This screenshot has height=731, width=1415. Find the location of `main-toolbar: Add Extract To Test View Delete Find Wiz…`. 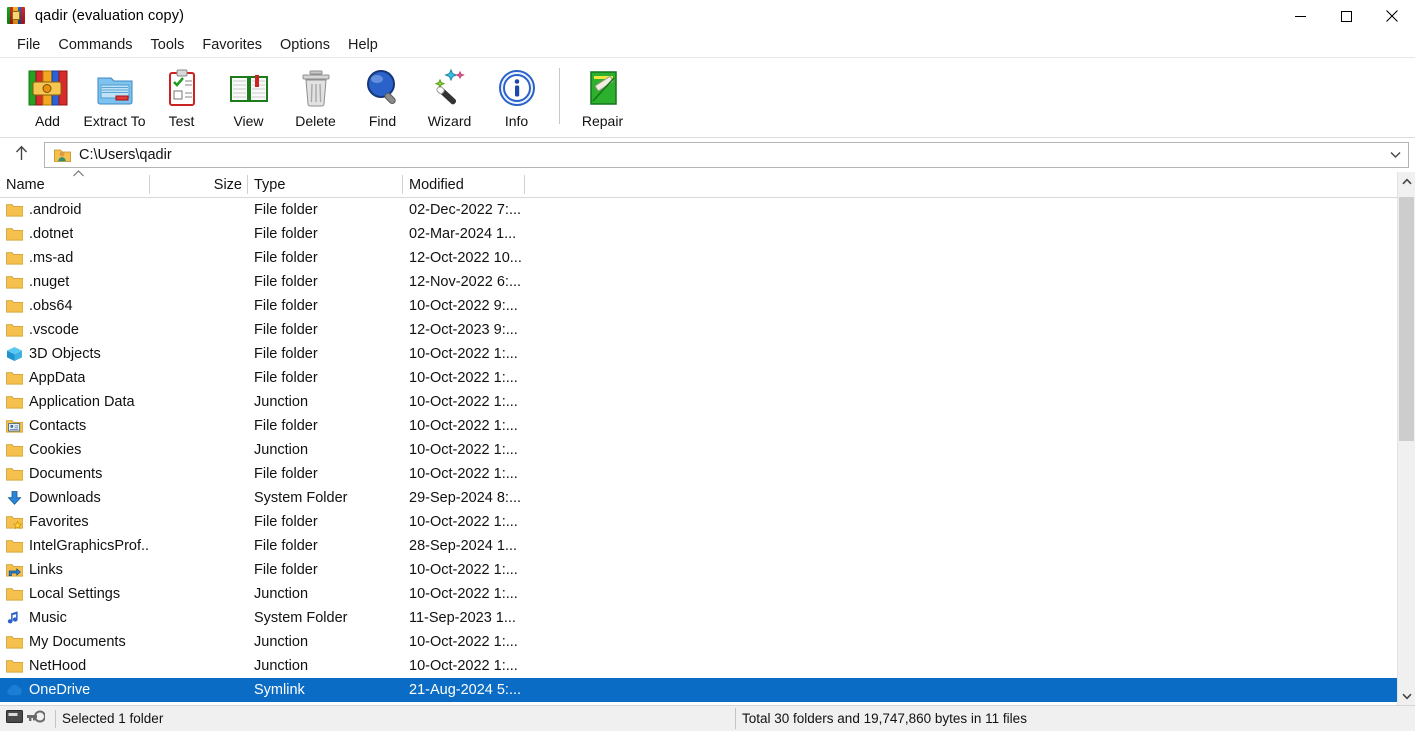

main-toolbar: Add Extract To Test View Delete Find Wiz… is located at coordinates (707, 98).